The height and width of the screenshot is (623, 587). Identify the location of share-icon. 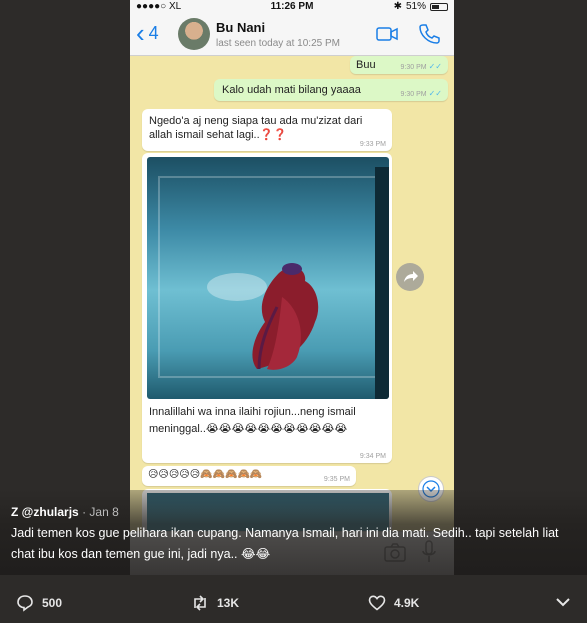
(411, 276).